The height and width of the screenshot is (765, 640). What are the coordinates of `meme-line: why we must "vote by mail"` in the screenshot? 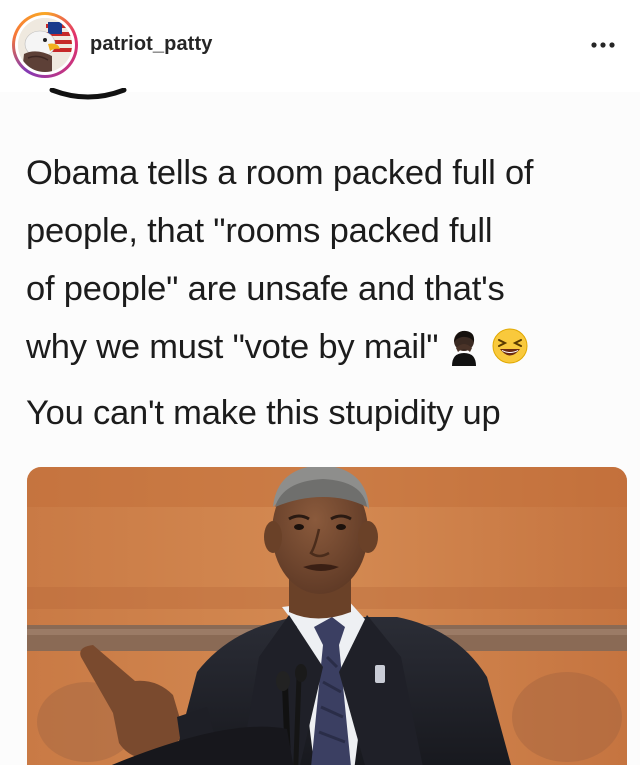 It's located at (232, 347).